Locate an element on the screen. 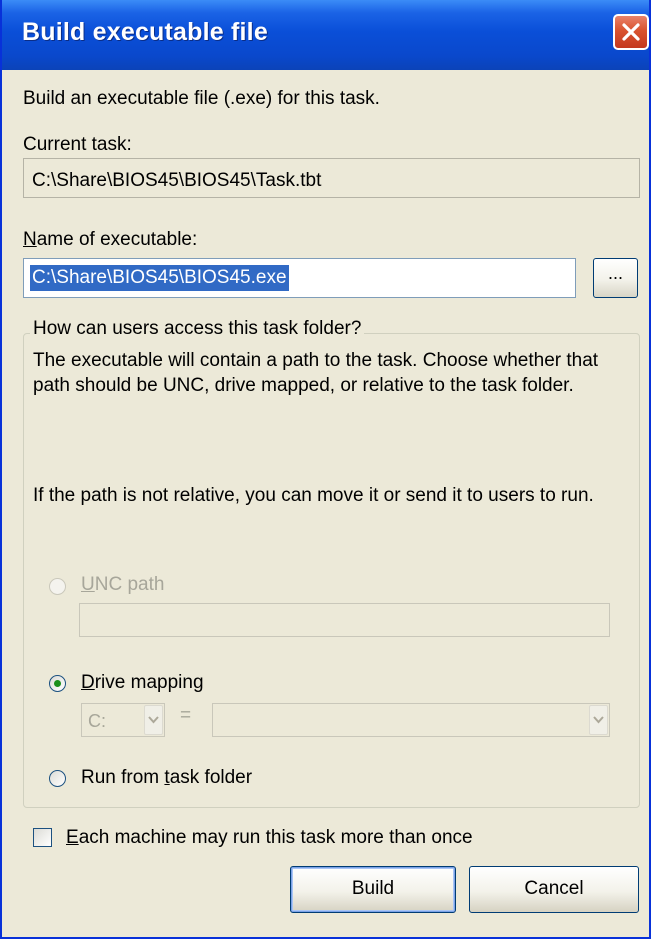 The height and width of the screenshot is (939, 651). run-label-rest: ask folder is located at coordinates (211, 777).